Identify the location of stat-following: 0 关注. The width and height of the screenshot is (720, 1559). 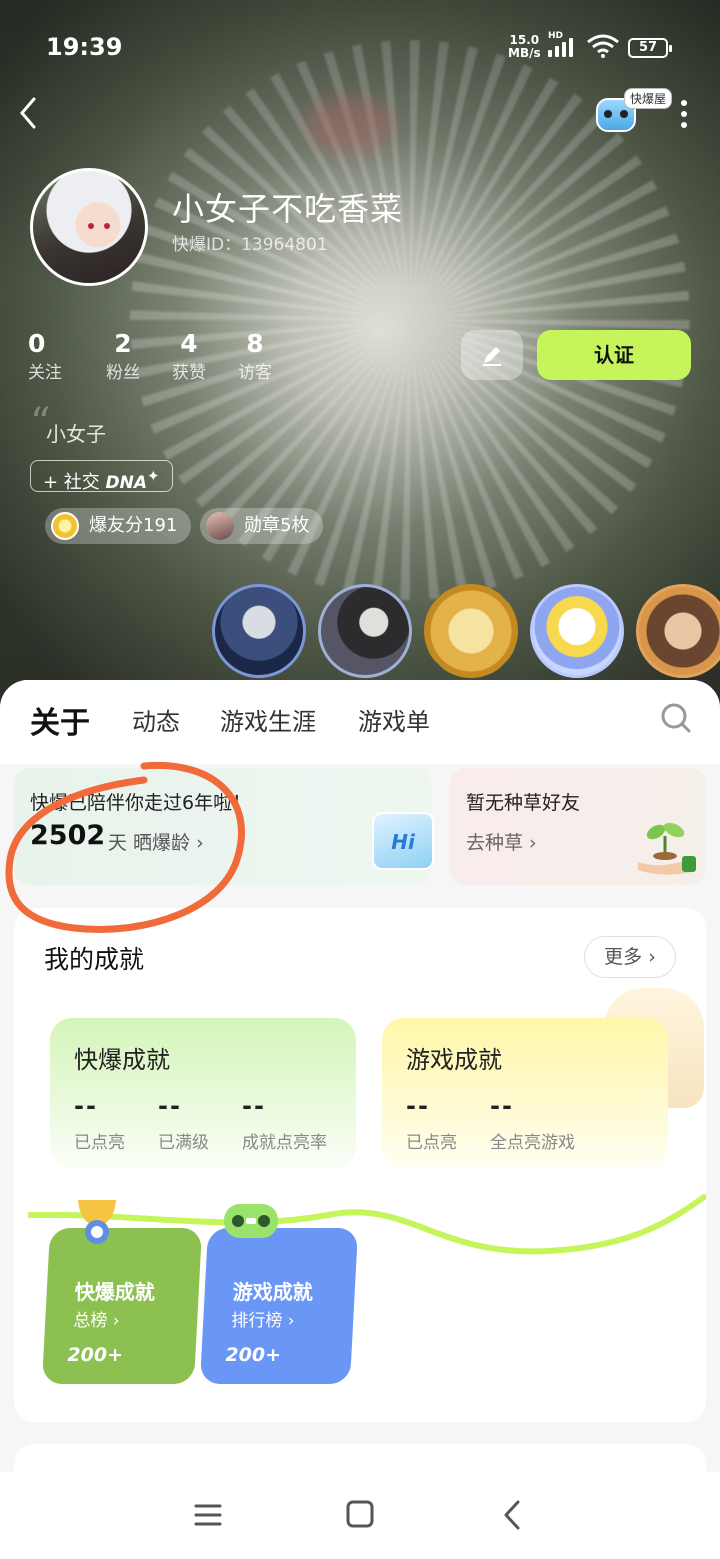
(59, 357).